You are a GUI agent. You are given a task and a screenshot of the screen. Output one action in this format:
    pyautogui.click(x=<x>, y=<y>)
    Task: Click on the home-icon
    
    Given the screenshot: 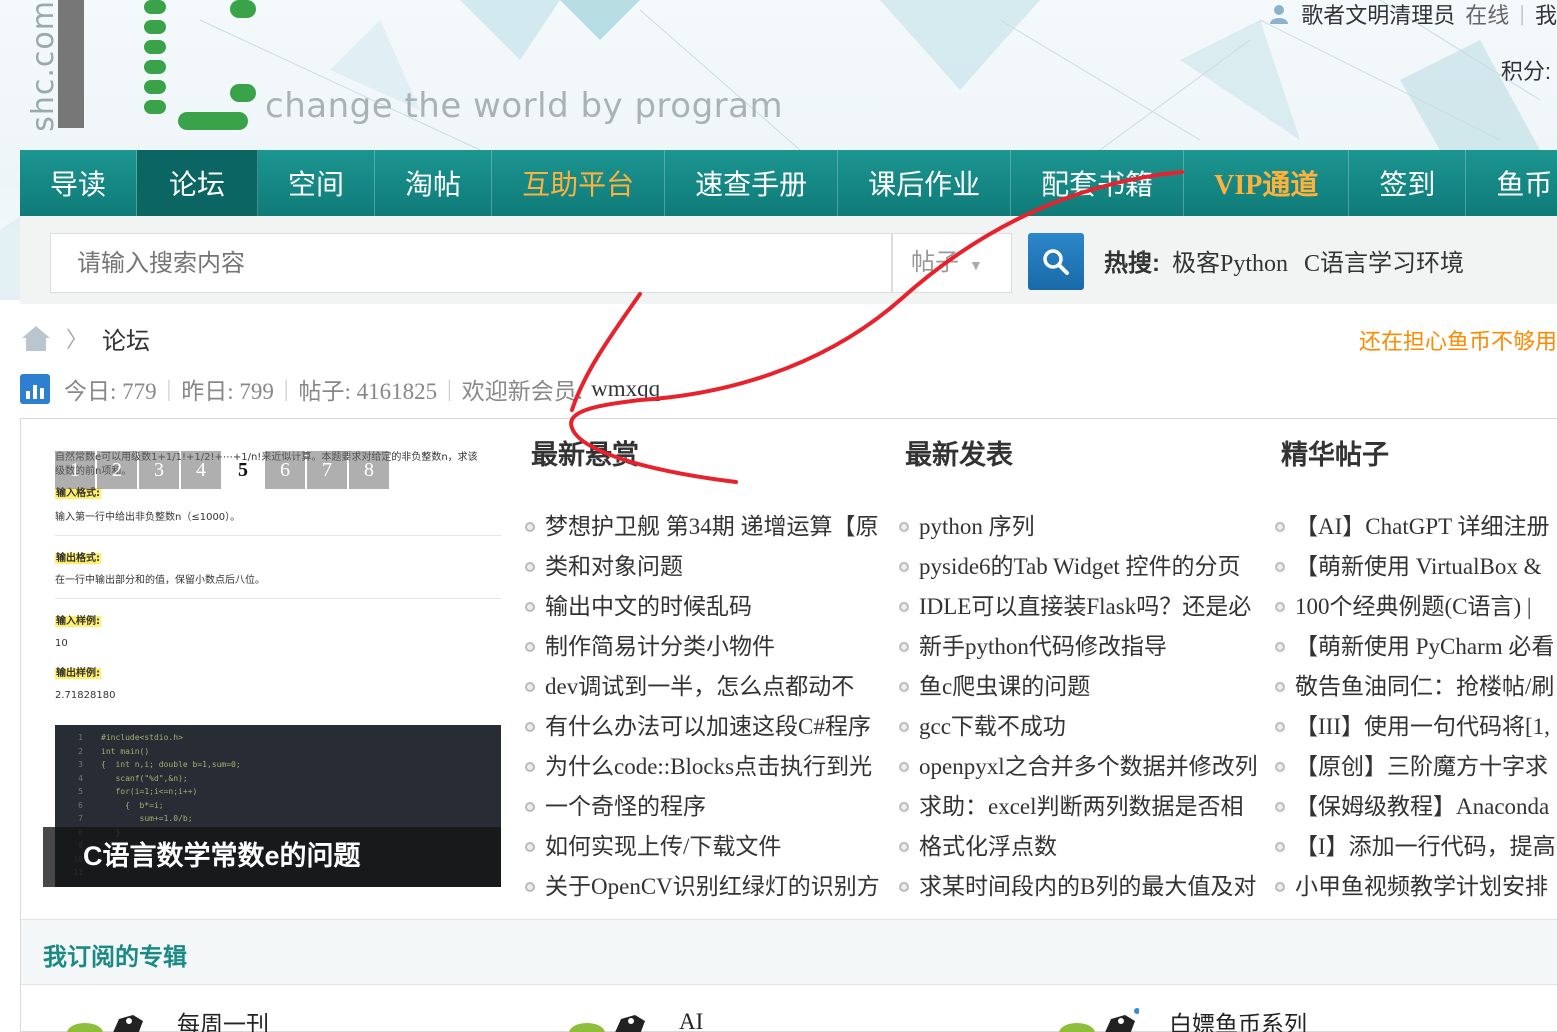 What is the action you would take?
    pyautogui.click(x=36, y=338)
    